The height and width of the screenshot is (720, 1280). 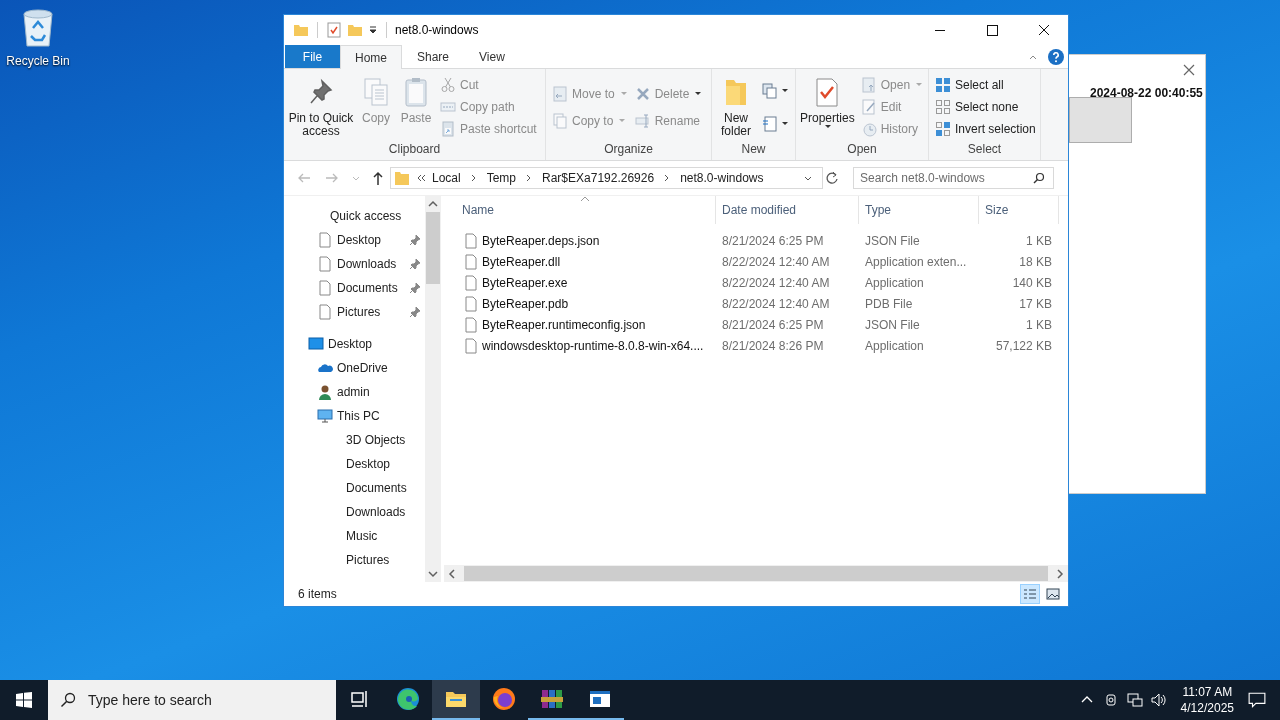 I want to click on invert-selection-button: Invert selection, so click(x=985, y=129).